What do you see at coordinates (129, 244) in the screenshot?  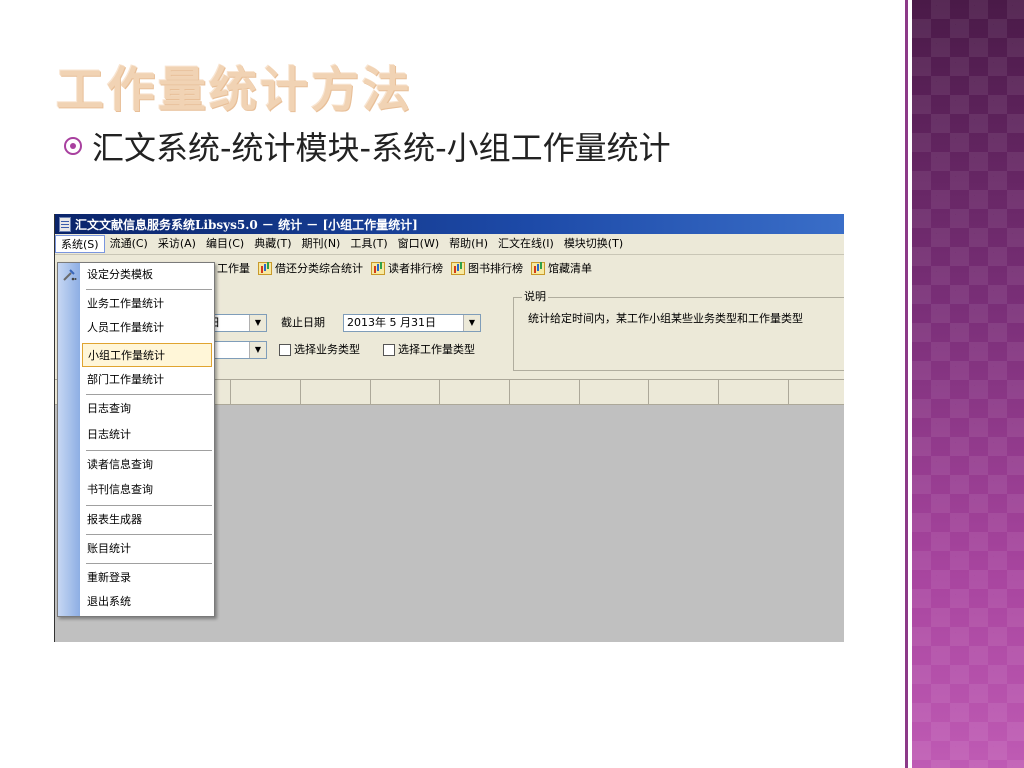 I see `menu-circulation: 流通(C)` at bounding box center [129, 244].